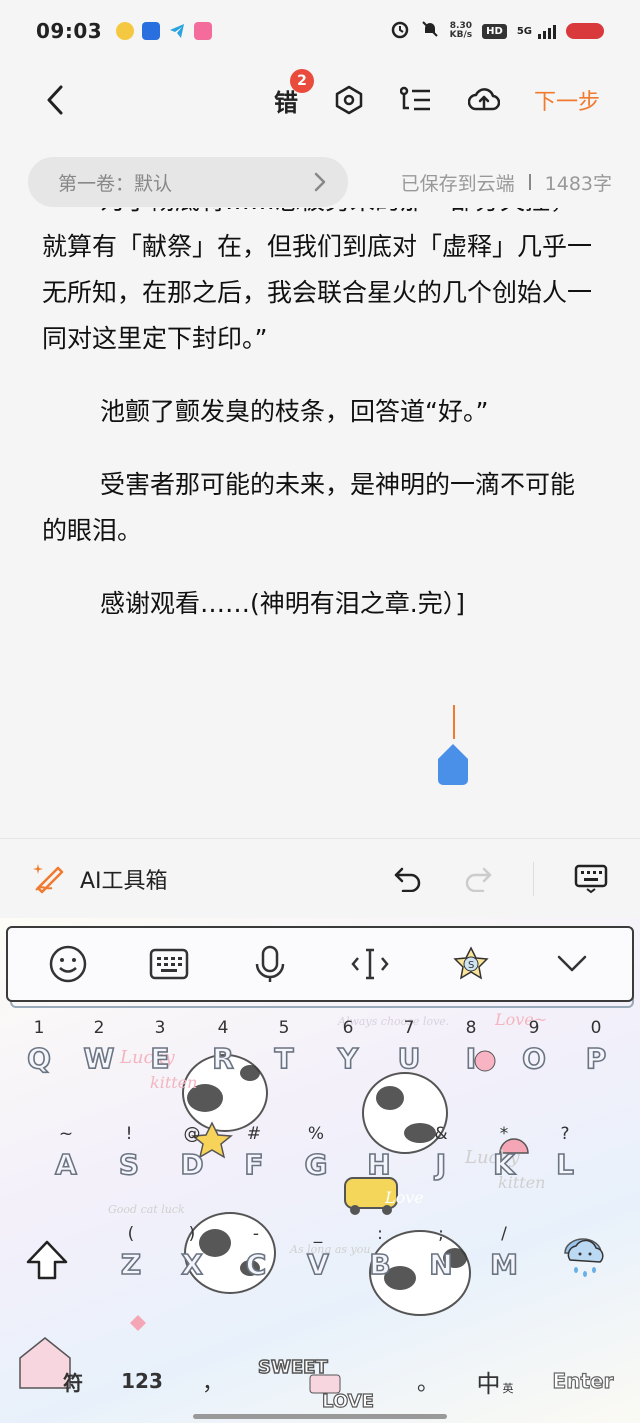 The width and height of the screenshot is (640, 1423). I want to click on key-c: -C, so click(256, 1264).